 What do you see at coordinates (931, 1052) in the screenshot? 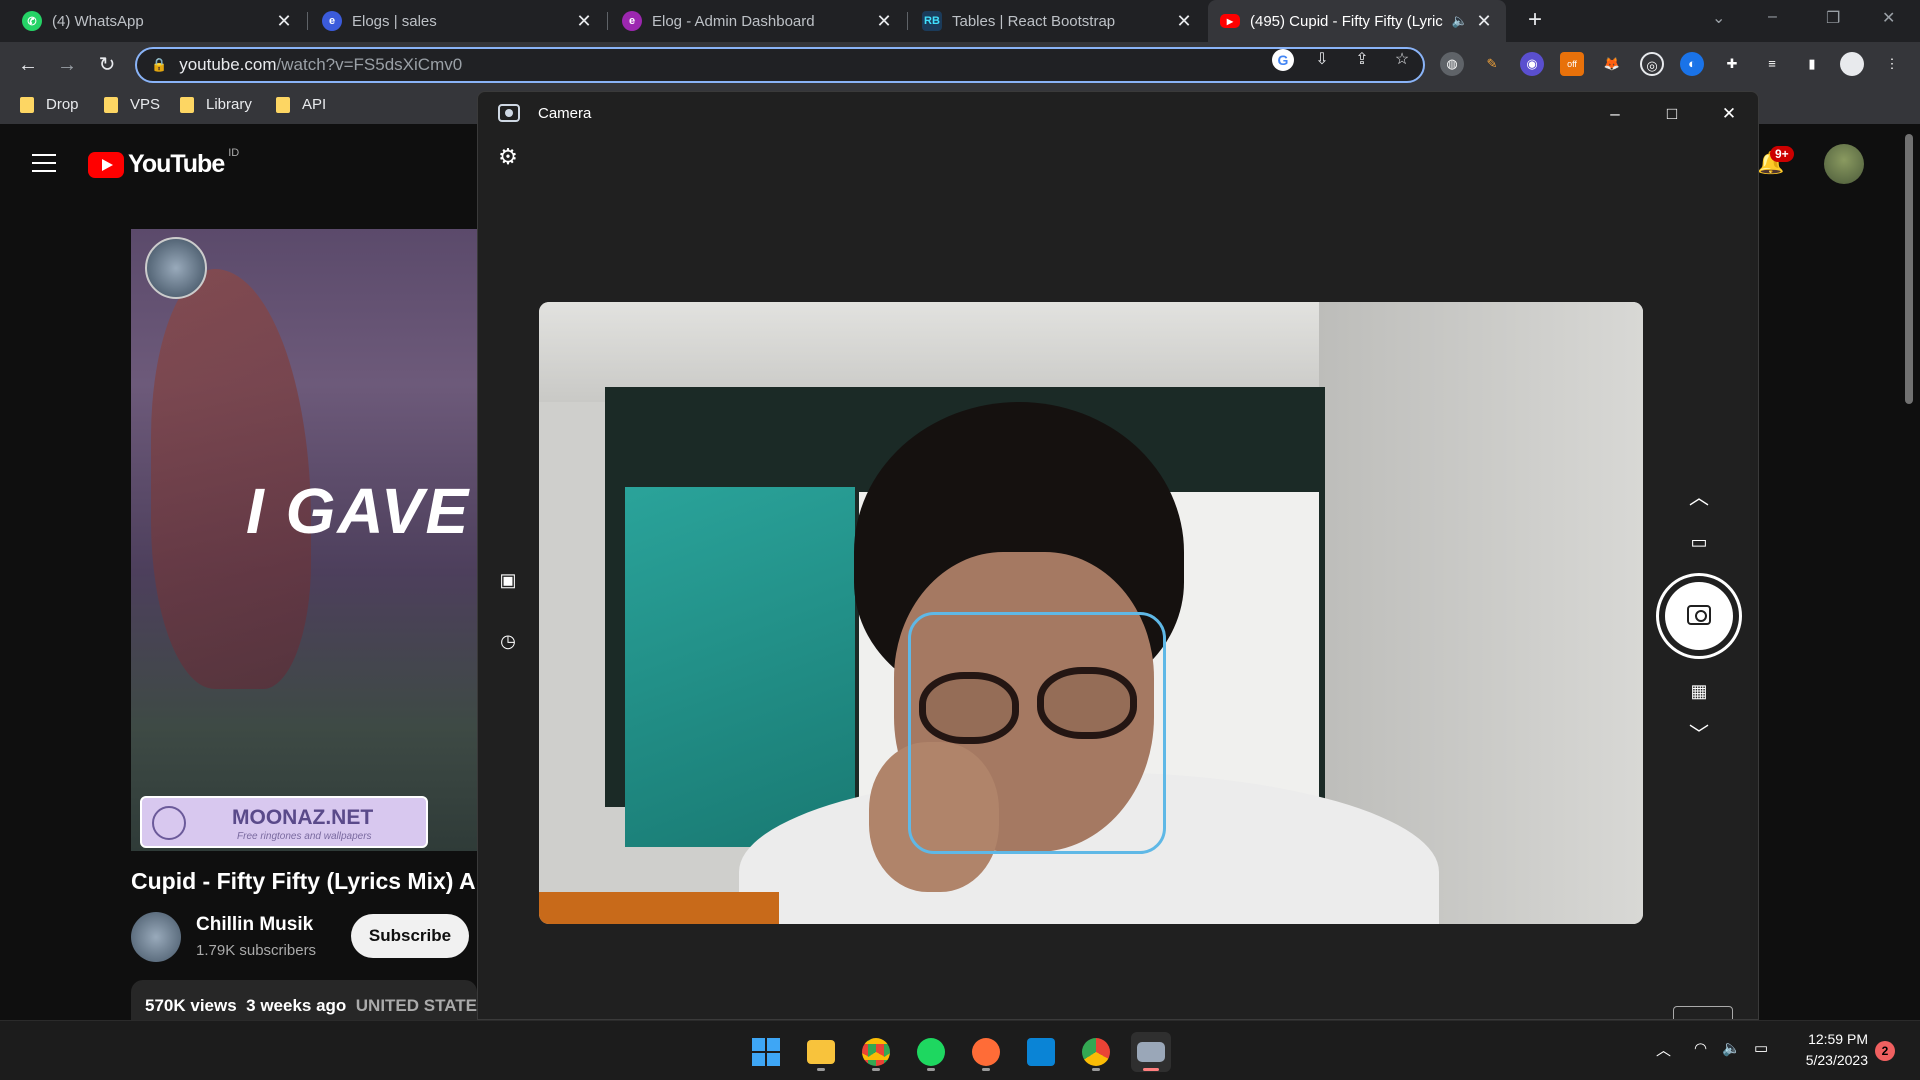
I see `taskbar-spotify` at bounding box center [931, 1052].